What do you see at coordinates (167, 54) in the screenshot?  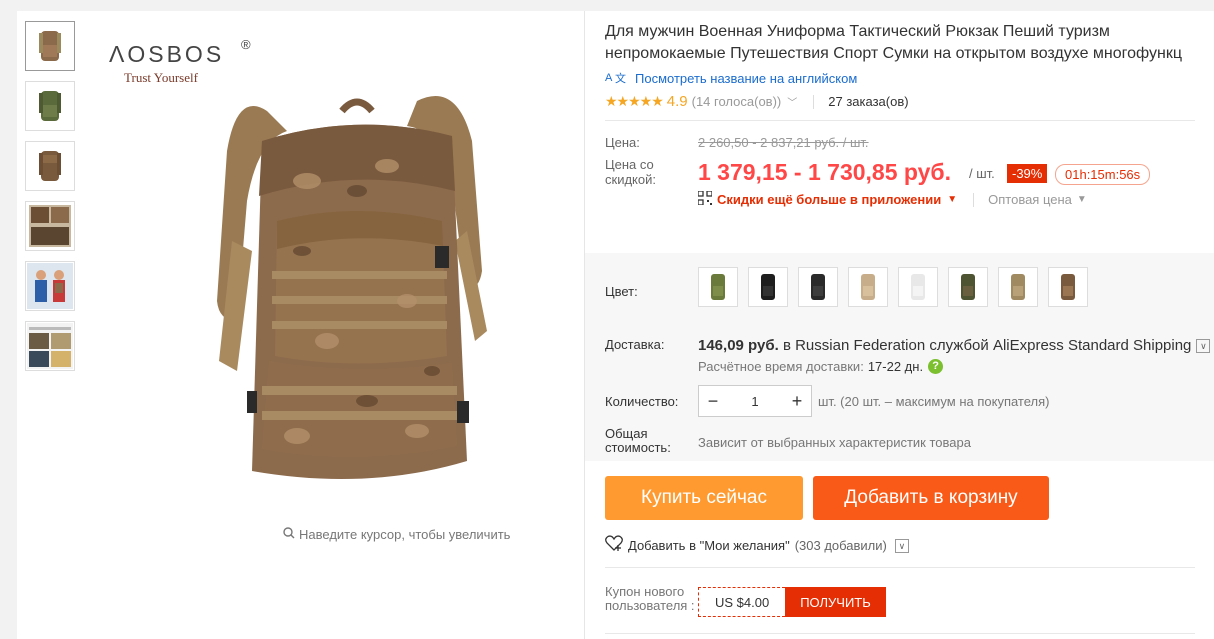 I see `brand-name: ΛOSBOS` at bounding box center [167, 54].